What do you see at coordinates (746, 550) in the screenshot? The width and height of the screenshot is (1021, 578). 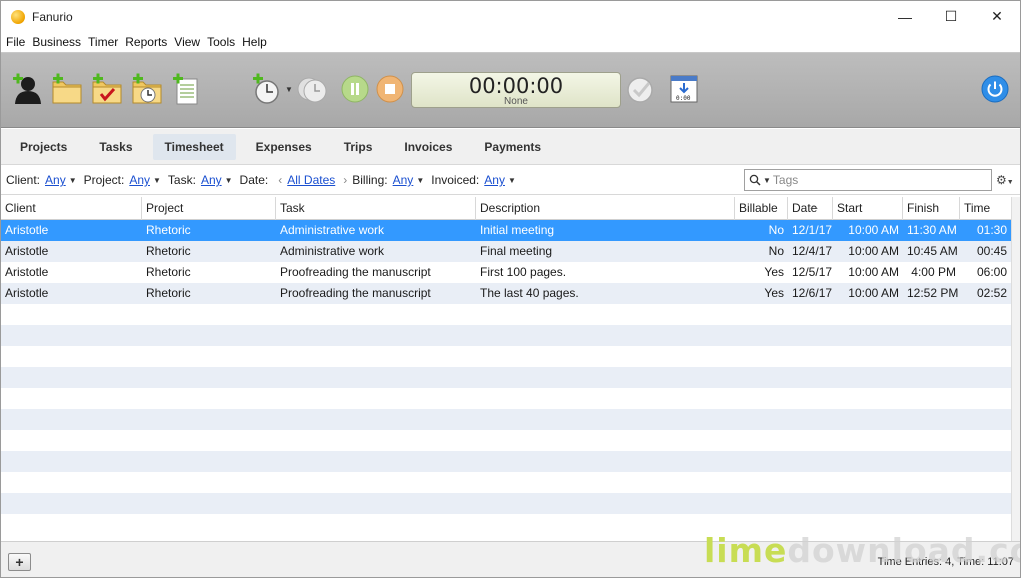 I see `watermark-lime: lime` at bounding box center [746, 550].